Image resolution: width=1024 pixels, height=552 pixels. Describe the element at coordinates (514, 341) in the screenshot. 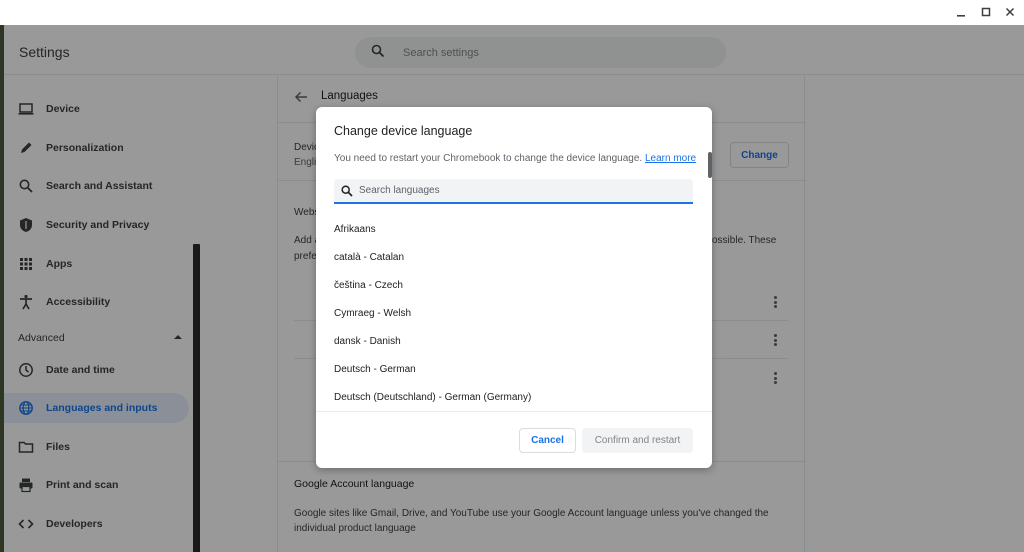

I see `language-option: dansk - Danish` at that location.